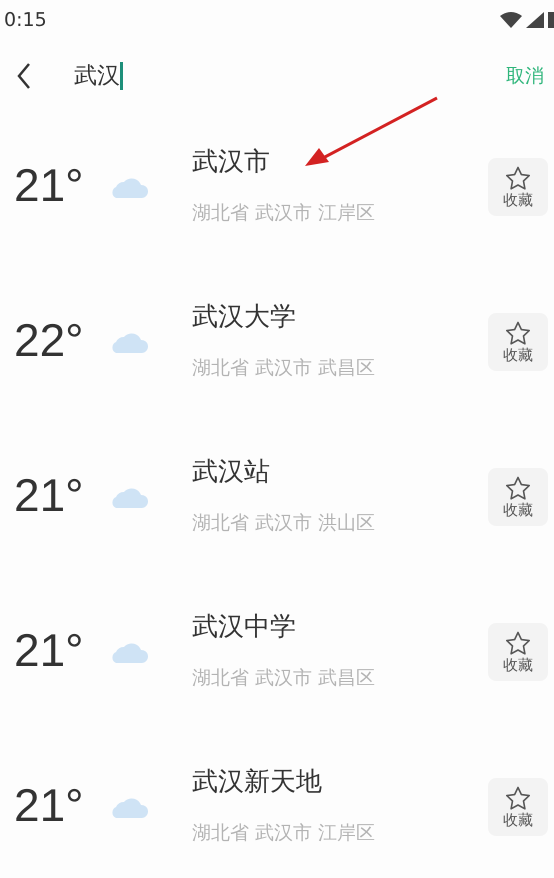 This screenshot has height=878, width=554. Describe the element at coordinates (511, 20) in the screenshot. I see `wifi-icon` at that location.